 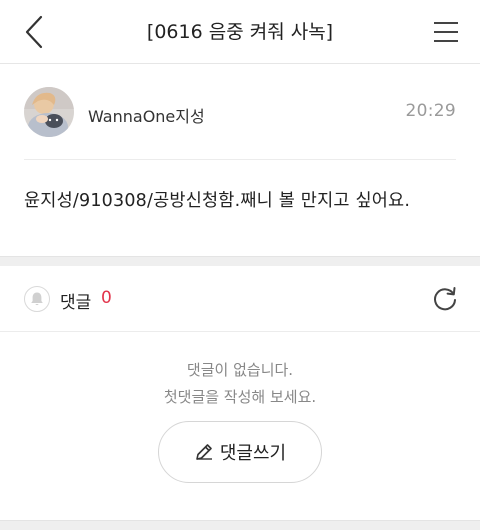 I want to click on post-content: 윤지성/910308/공방신청함.째니 볼 만지고 싶어요., so click(x=217, y=201).